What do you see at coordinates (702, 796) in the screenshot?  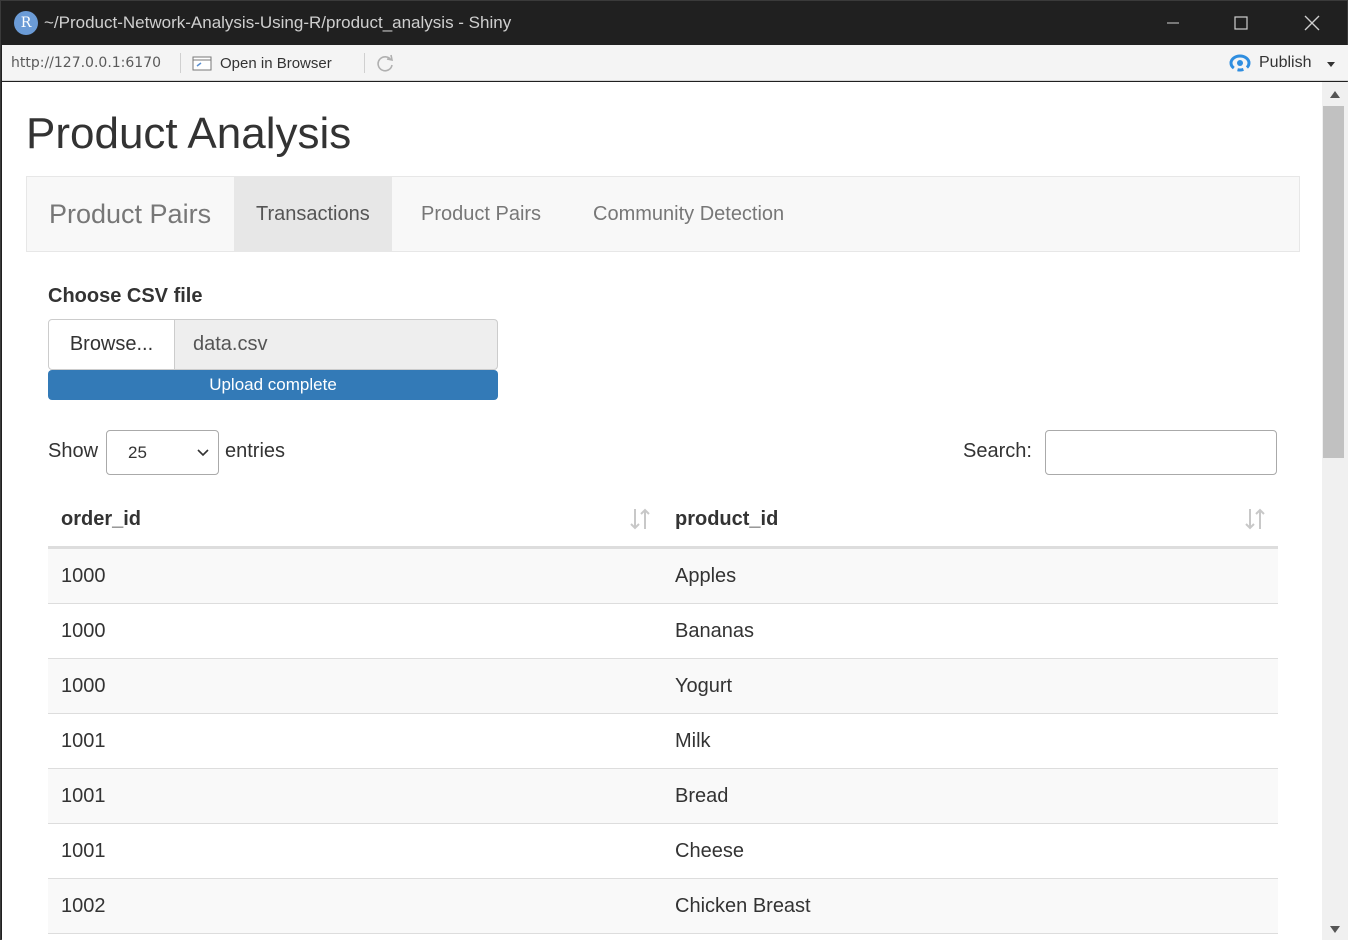 I see `product-id-cell: Bread` at bounding box center [702, 796].